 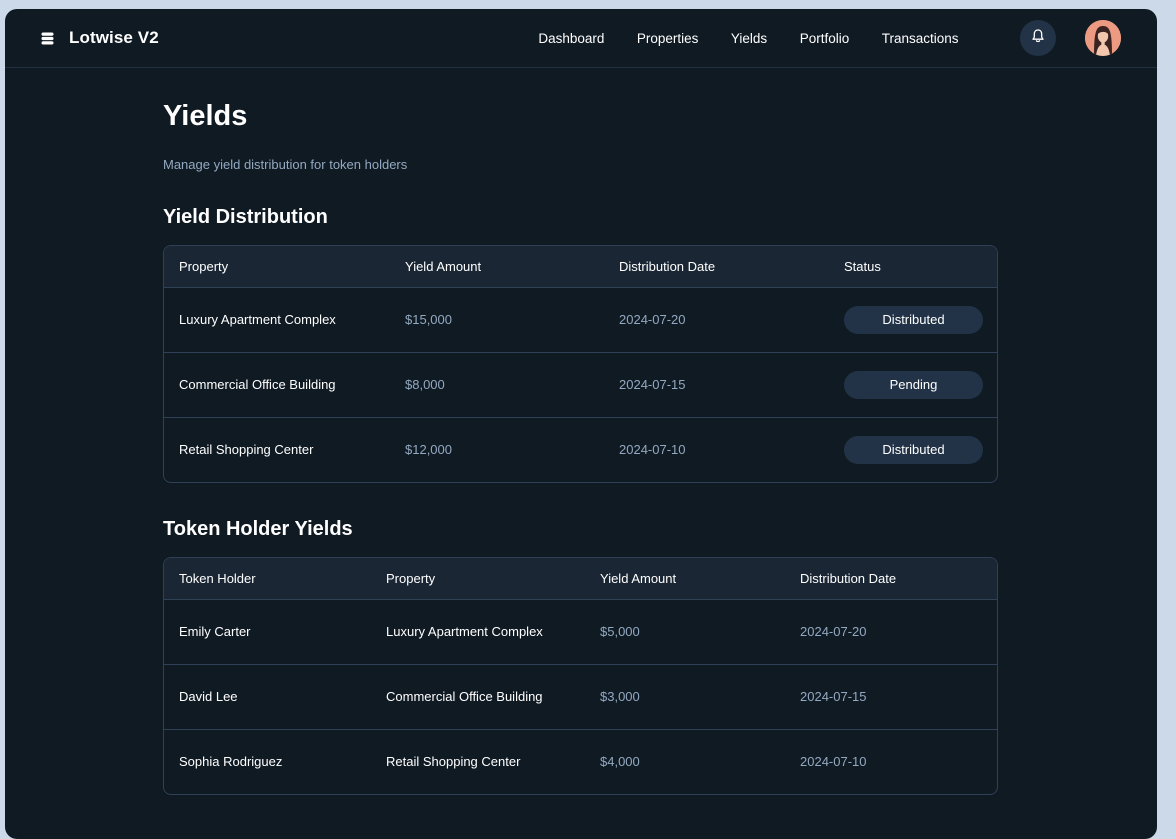 I want to click on yield-amount-cell: $12,000, so click(x=428, y=450).